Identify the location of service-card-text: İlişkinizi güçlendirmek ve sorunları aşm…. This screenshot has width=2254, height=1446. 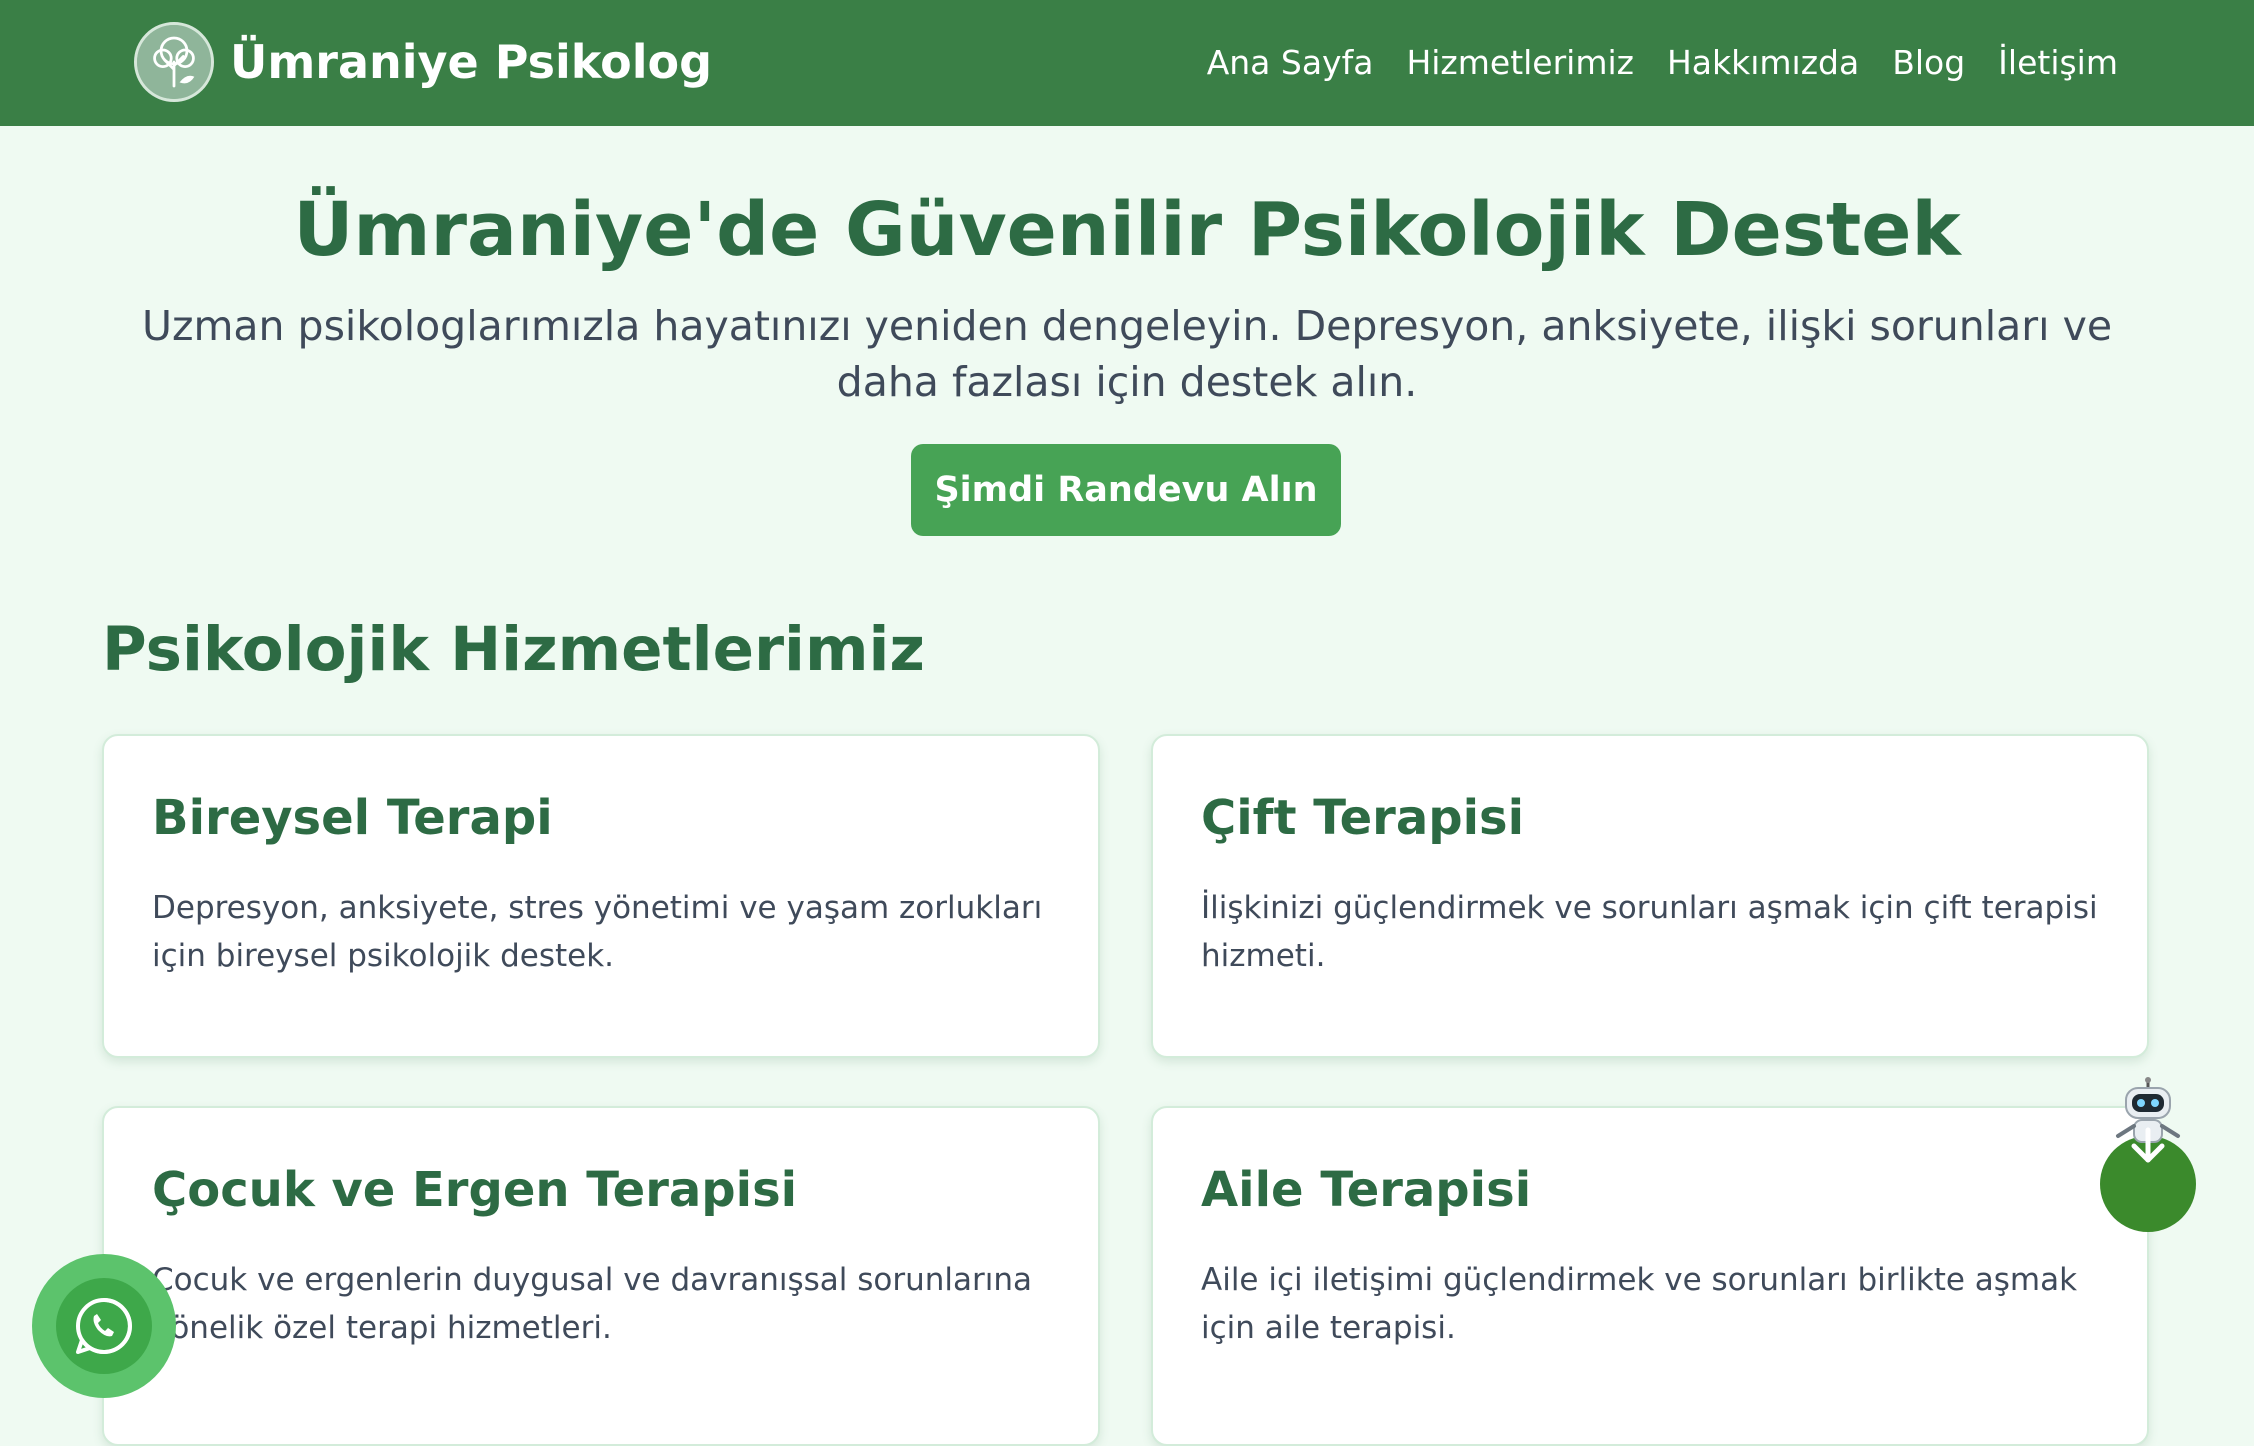
(1649, 932).